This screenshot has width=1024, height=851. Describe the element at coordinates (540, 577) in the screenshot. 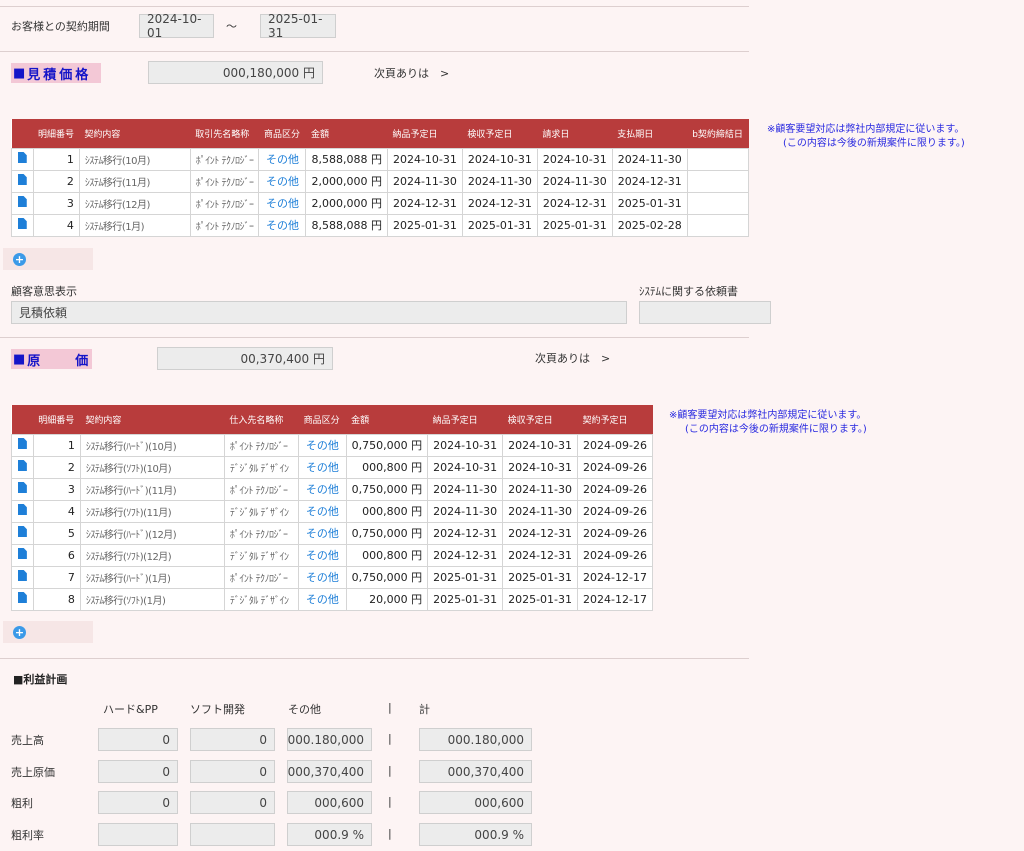

I see `row-inspection: 2025-01-31` at that location.